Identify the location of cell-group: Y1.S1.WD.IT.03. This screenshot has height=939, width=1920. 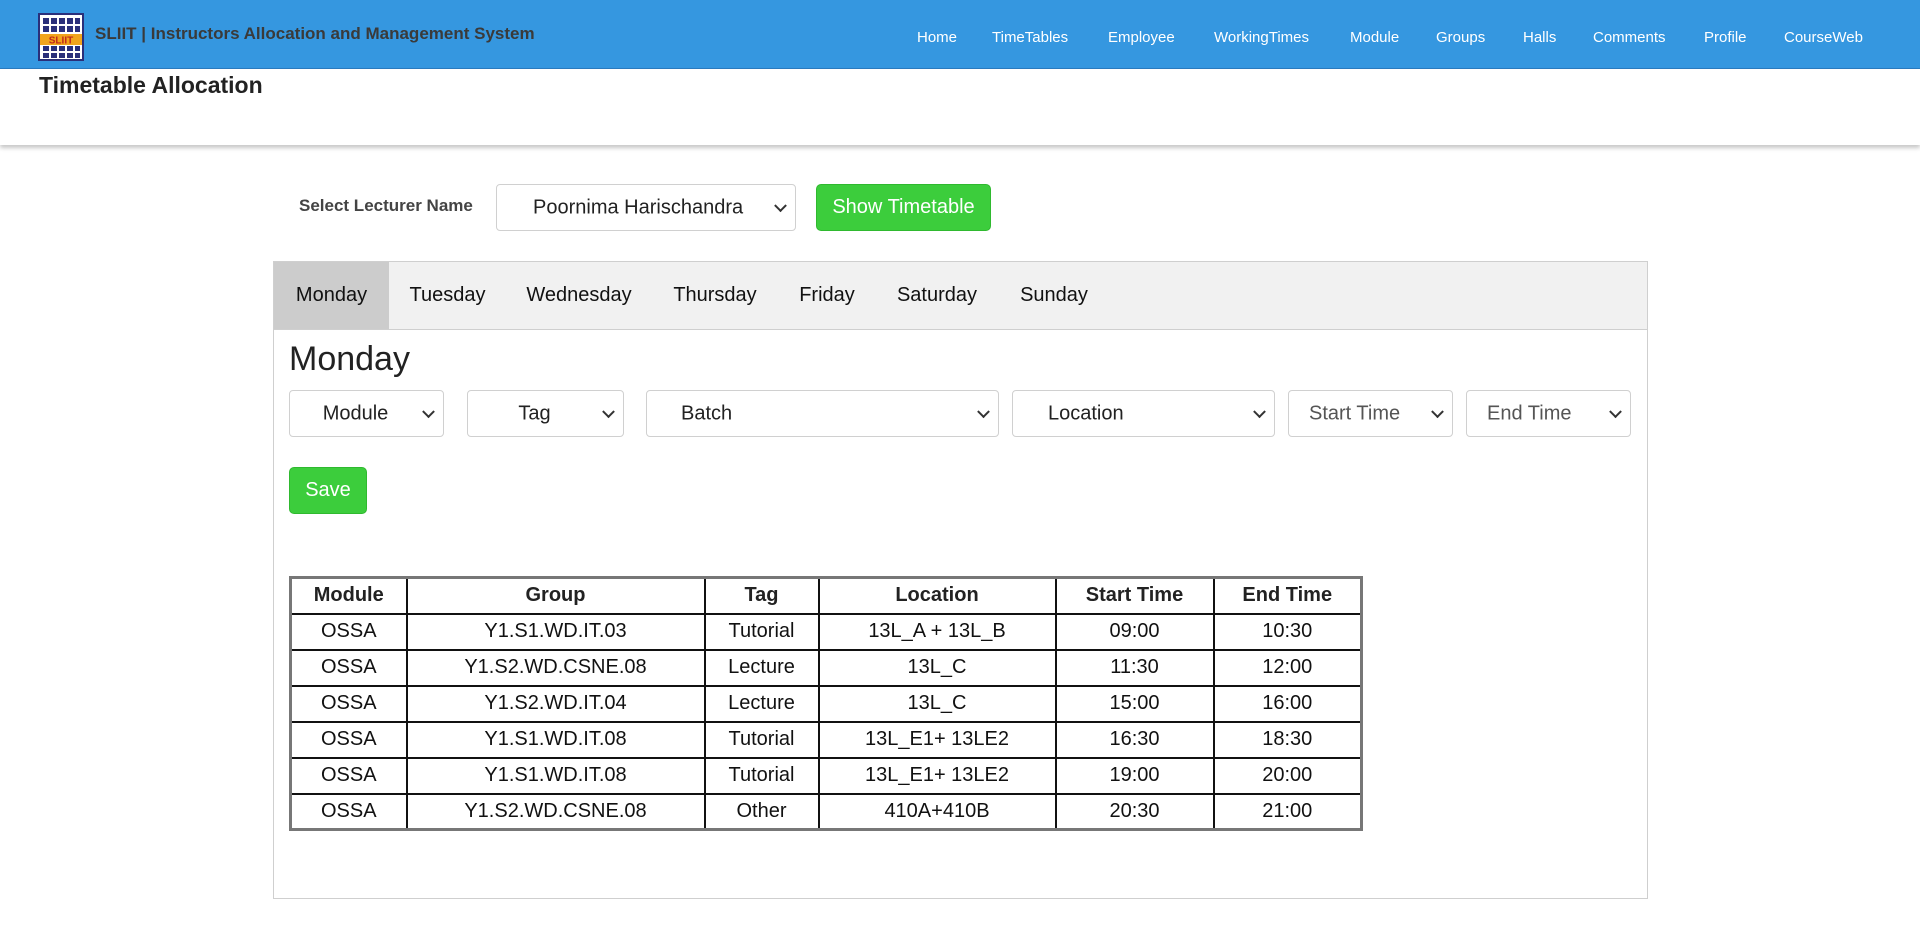
(555, 631).